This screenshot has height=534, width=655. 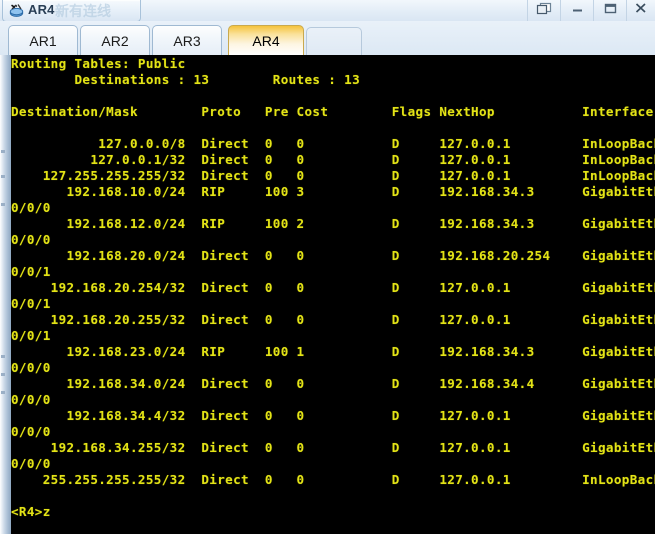 What do you see at coordinates (5, 294) in the screenshot?
I see `left-scroll-rail` at bounding box center [5, 294].